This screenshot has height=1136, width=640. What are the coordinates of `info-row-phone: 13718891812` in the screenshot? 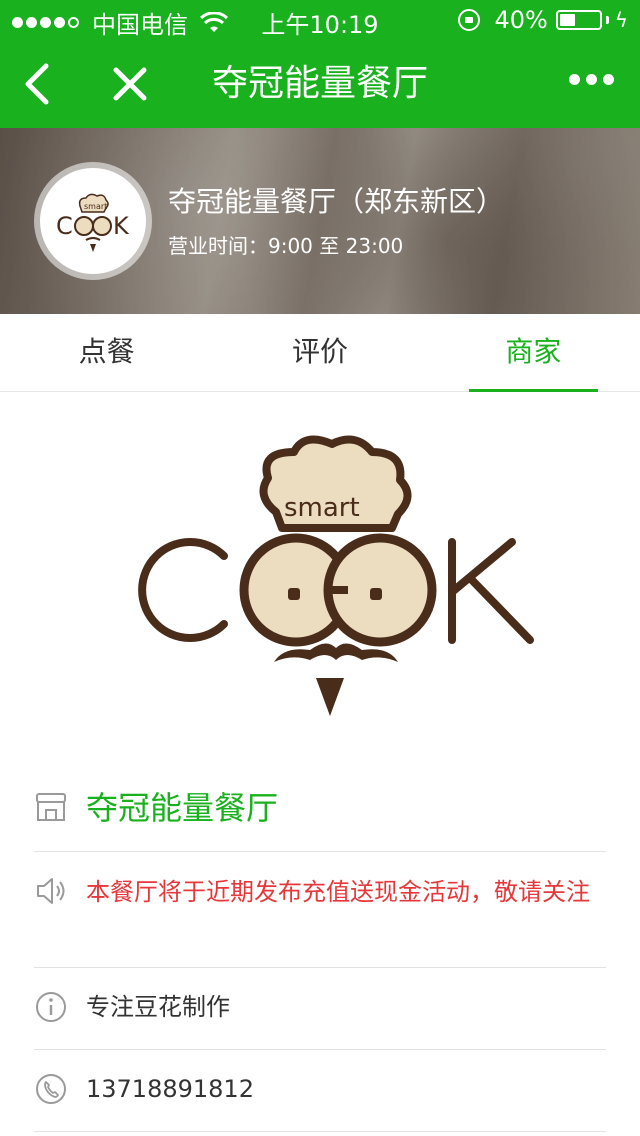 It's located at (320, 1091).